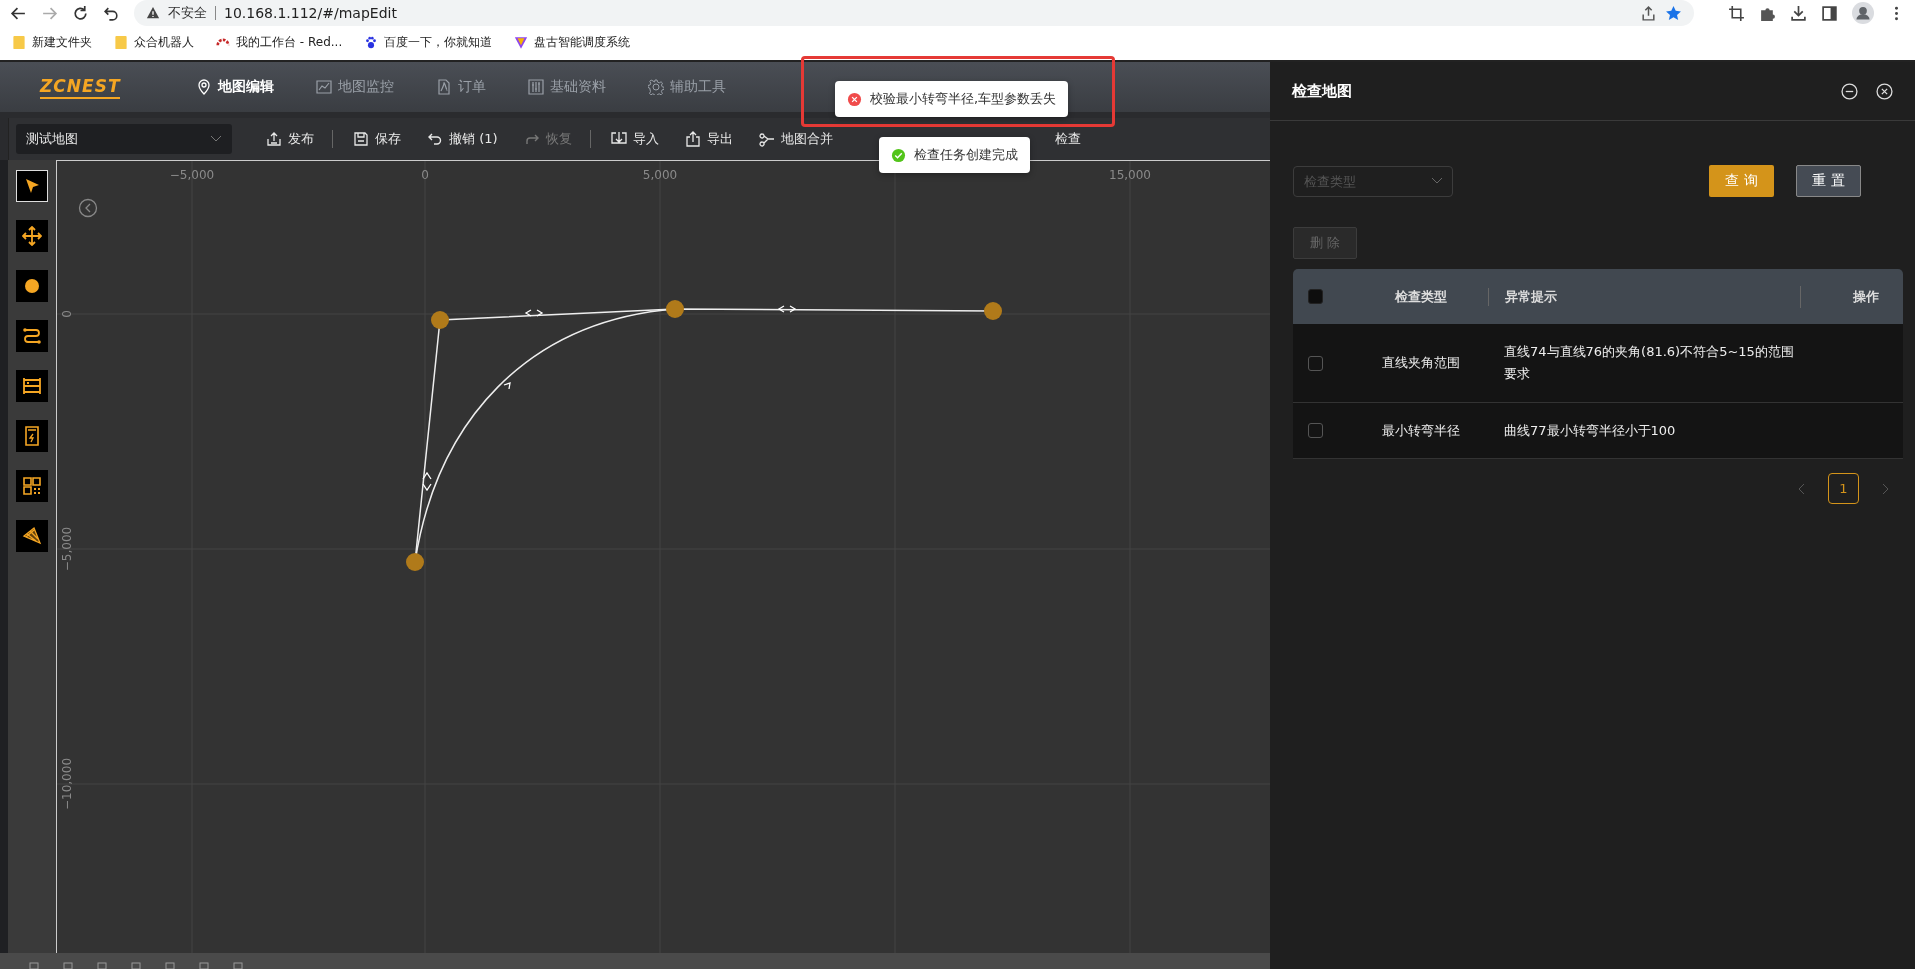 Image resolution: width=1915 pixels, height=969 pixels. What do you see at coordinates (187, 13) in the screenshot?
I see `security-label: 不安全` at bounding box center [187, 13].